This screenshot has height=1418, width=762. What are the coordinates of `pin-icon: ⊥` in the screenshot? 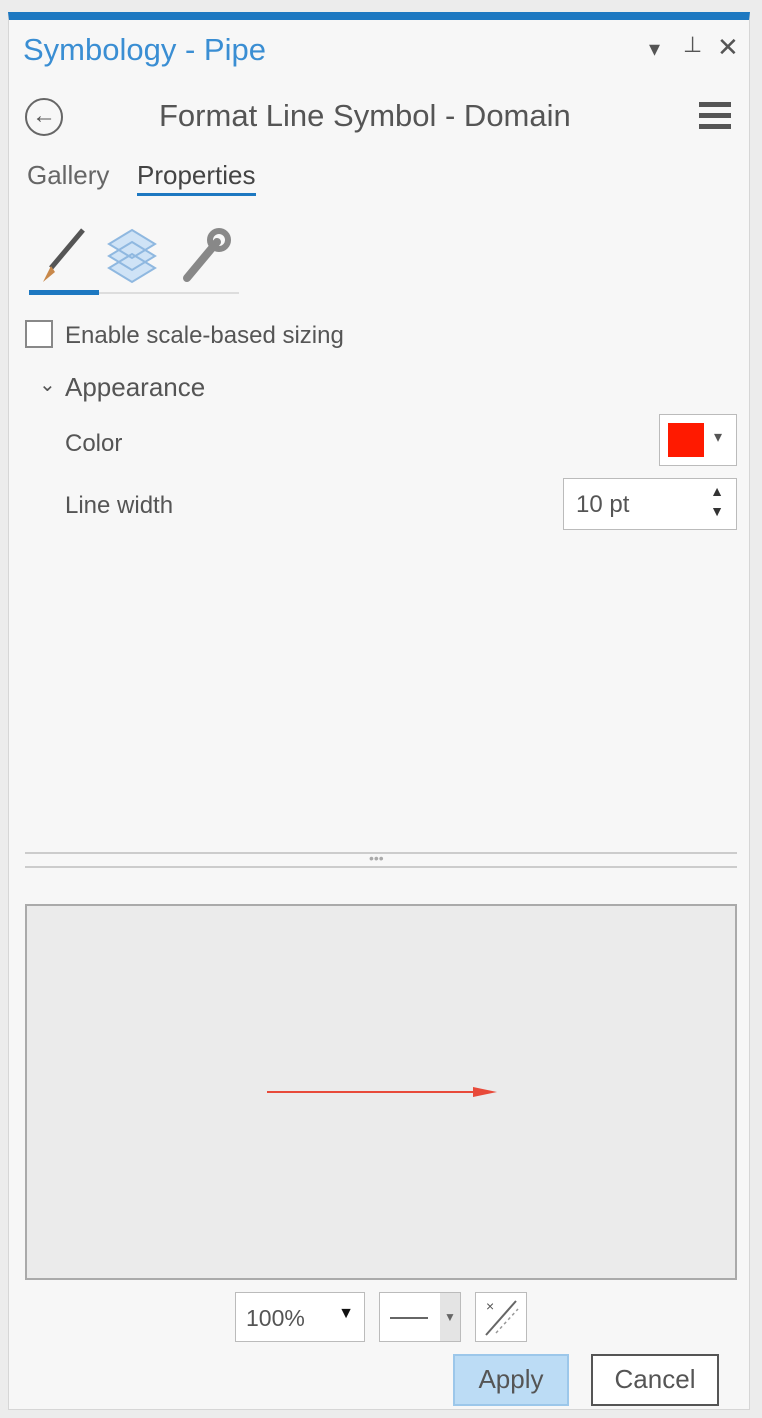 It's located at (692, 45).